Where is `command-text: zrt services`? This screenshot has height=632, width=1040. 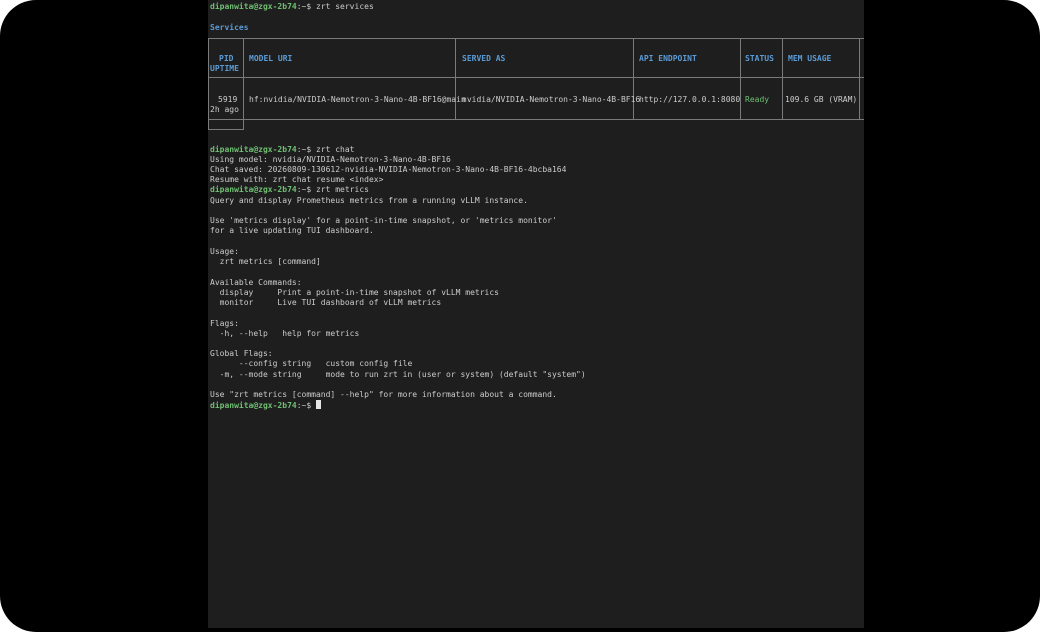 command-text: zrt services is located at coordinates (344, 6).